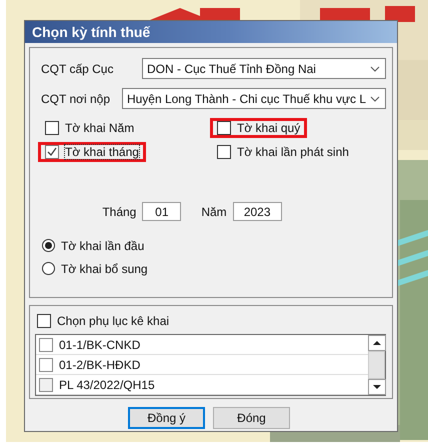 This screenshot has height=448, width=428. What do you see at coordinates (76, 99) in the screenshot?
I see `field-label: CQT nơi nộp` at bounding box center [76, 99].